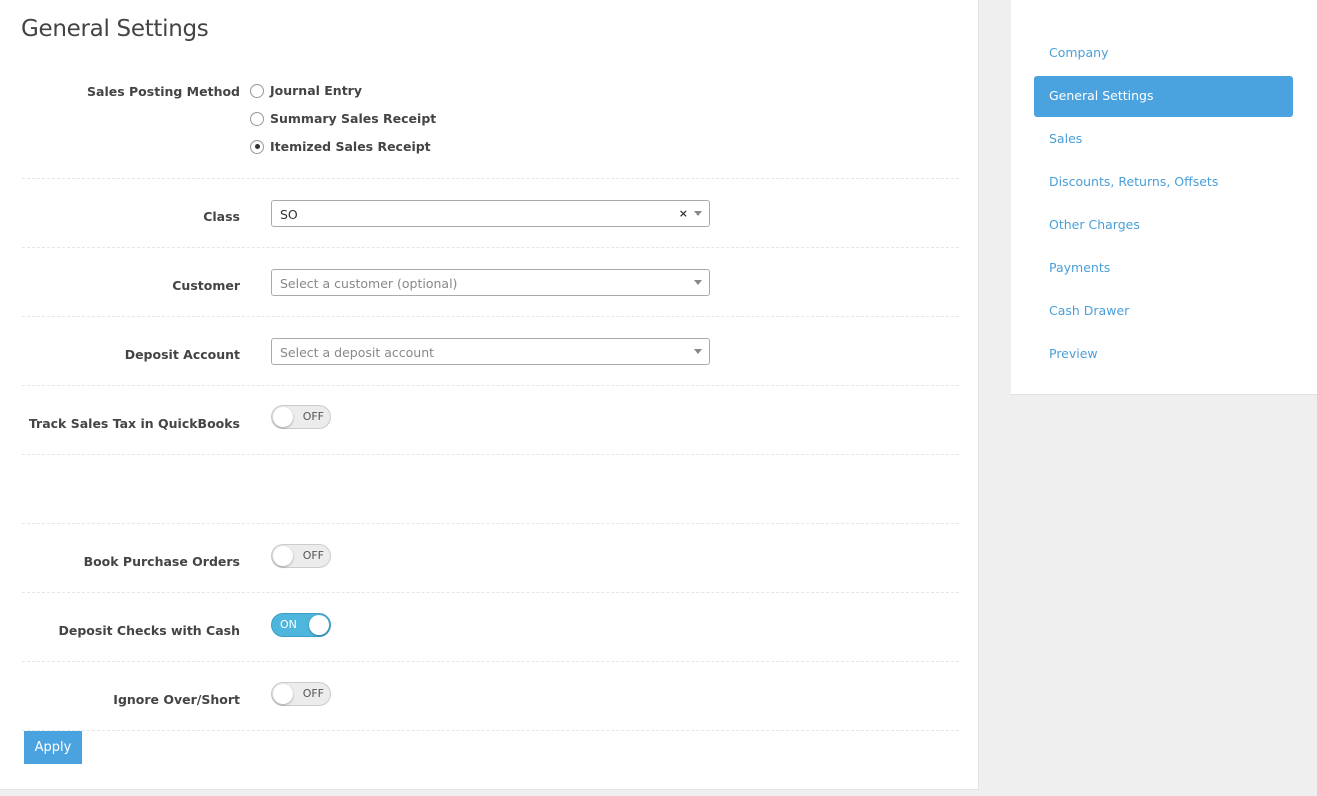  Describe the element at coordinates (289, 214) in the screenshot. I see `class-value: SO` at that location.